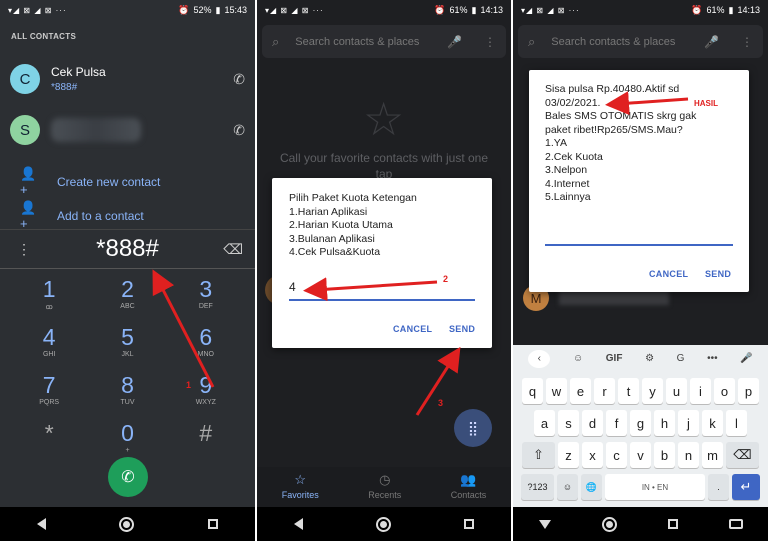 This screenshot has width=768, height=541. Describe the element at coordinates (700, 391) in the screenshot. I see `key-i: i` at that location.